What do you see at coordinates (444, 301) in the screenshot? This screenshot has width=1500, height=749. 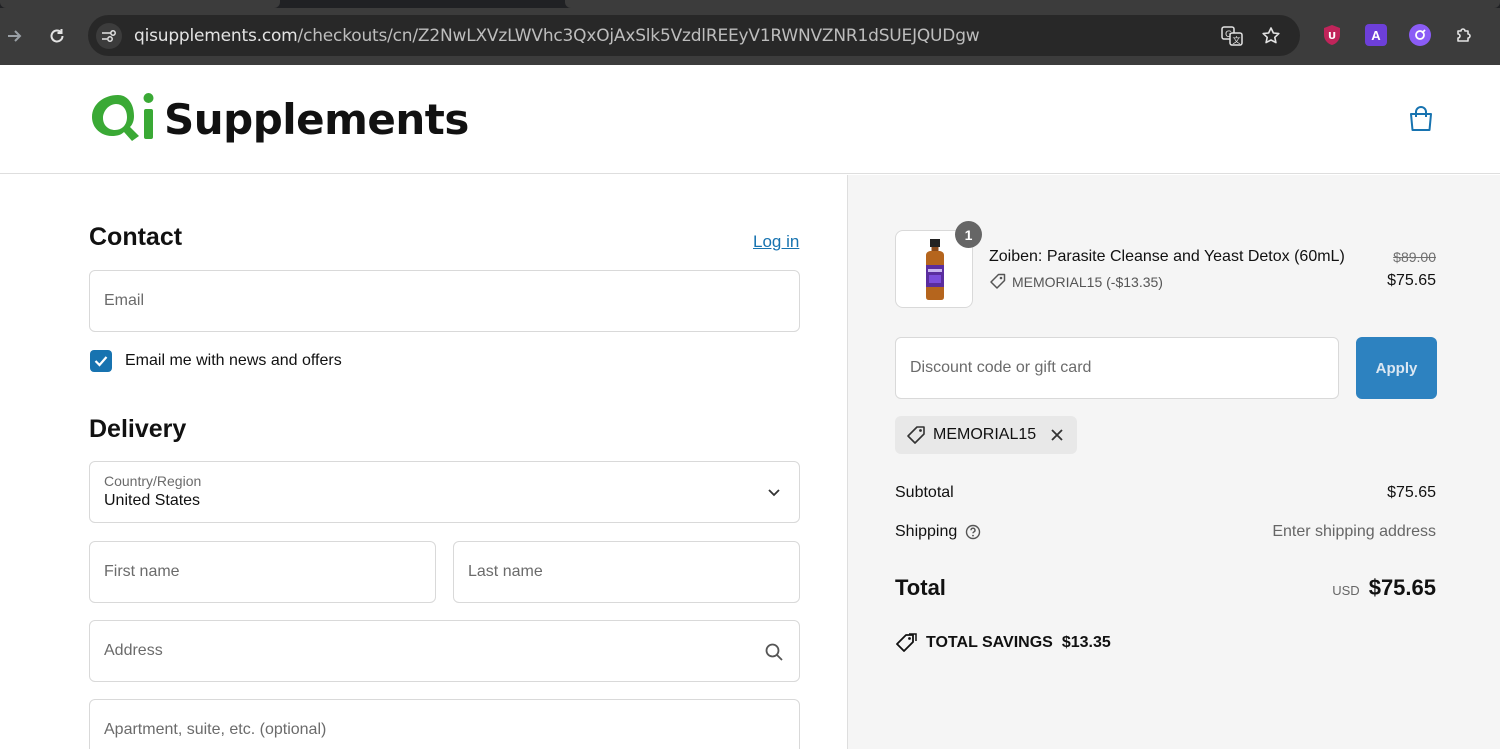 I see `email-field: Email` at bounding box center [444, 301].